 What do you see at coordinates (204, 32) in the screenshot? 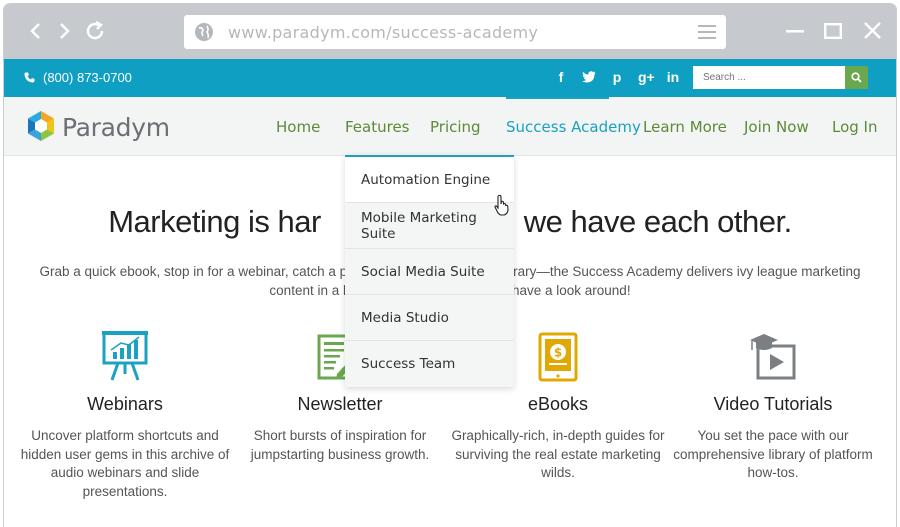
I see `globe-icon` at bounding box center [204, 32].